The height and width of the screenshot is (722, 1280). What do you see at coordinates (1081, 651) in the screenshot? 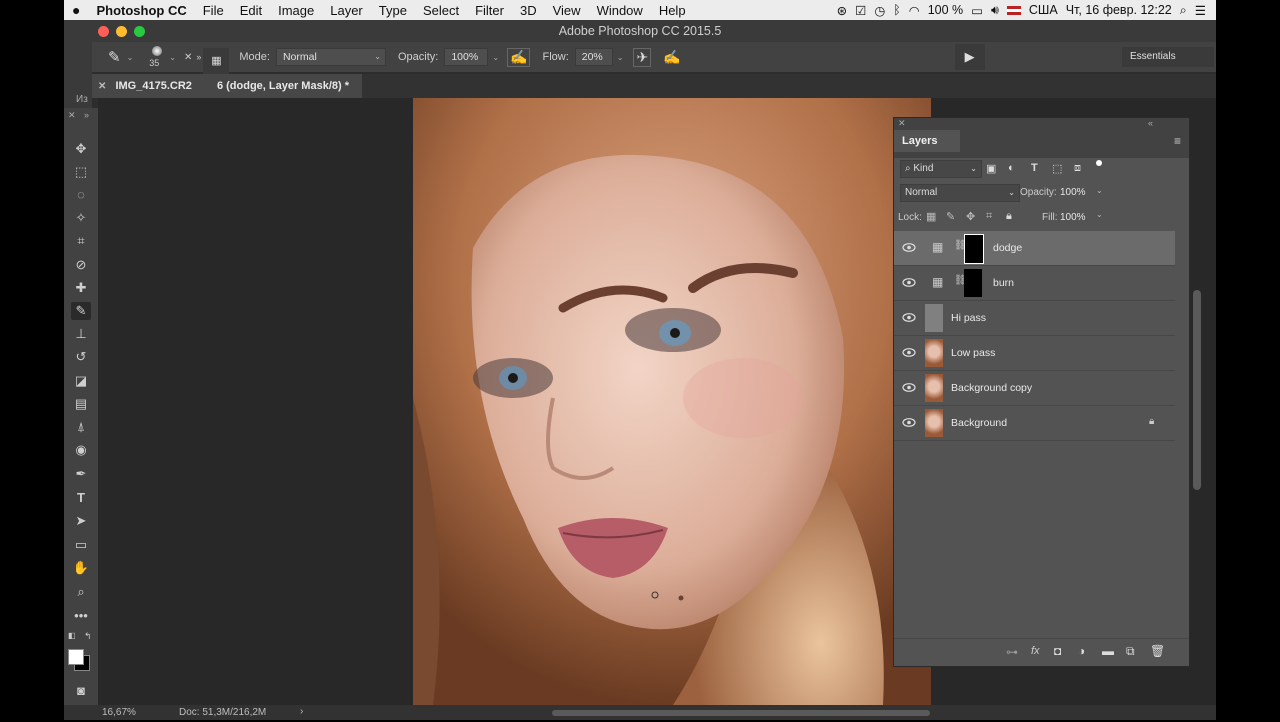
I see `adjustment-icon: ◑` at bounding box center [1081, 651].